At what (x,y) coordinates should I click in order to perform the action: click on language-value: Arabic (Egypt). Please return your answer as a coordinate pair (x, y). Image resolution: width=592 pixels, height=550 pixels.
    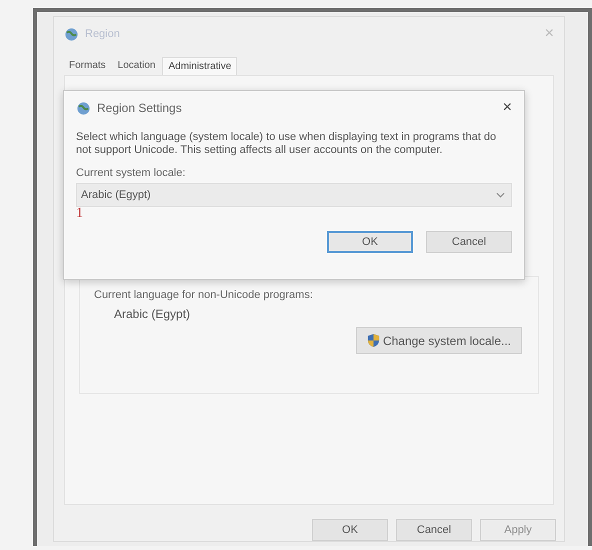
    Looking at the image, I should click on (153, 314).